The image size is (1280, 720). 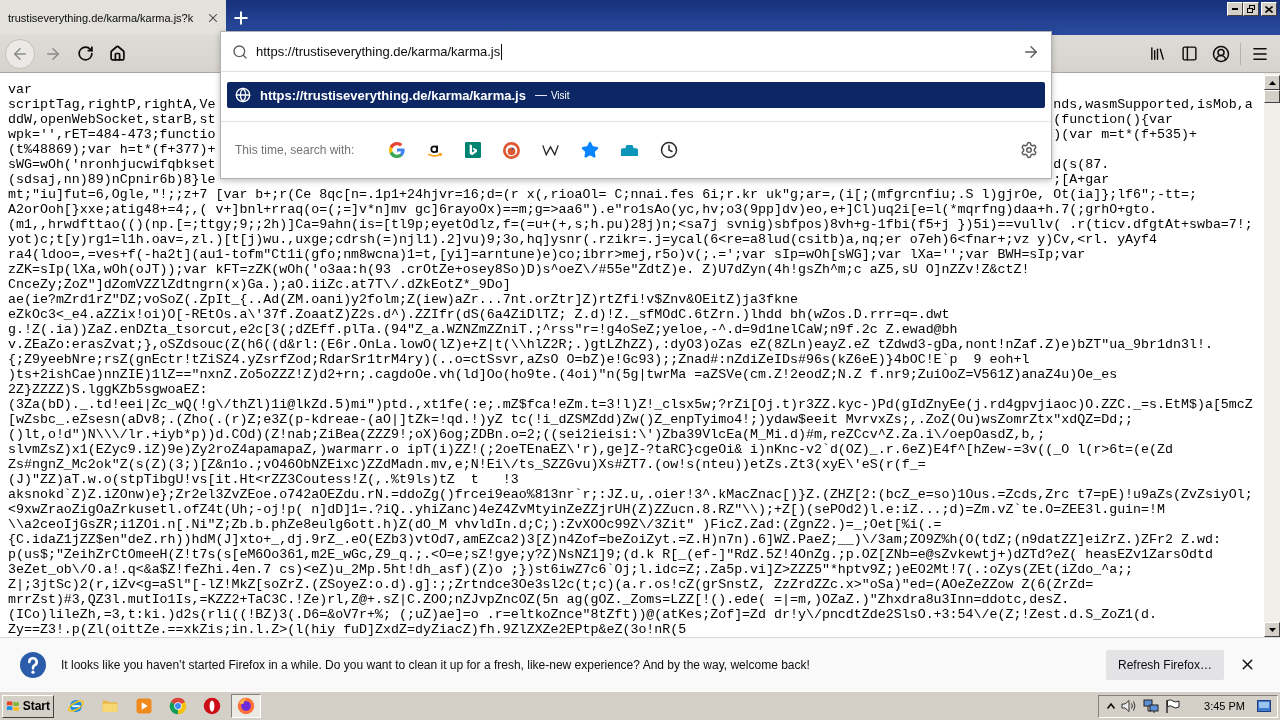 I want to click on caret-down-icon, so click(x=1272, y=629).